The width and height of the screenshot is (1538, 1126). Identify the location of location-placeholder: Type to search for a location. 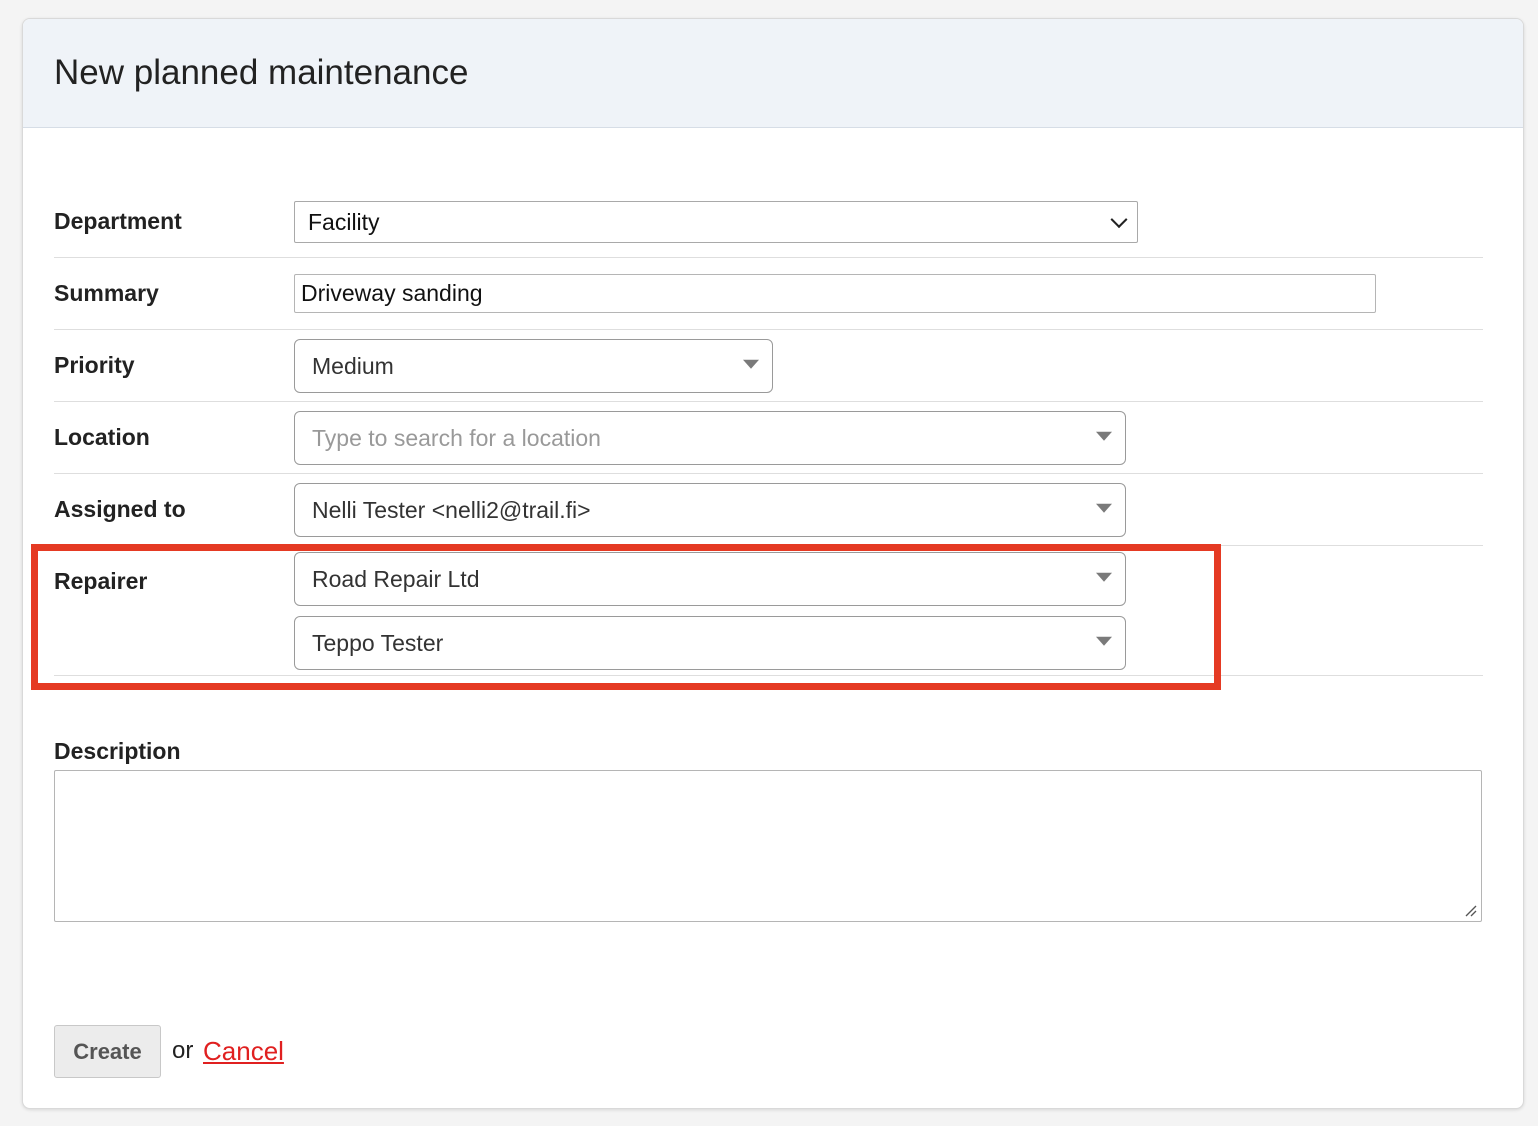
(456, 437).